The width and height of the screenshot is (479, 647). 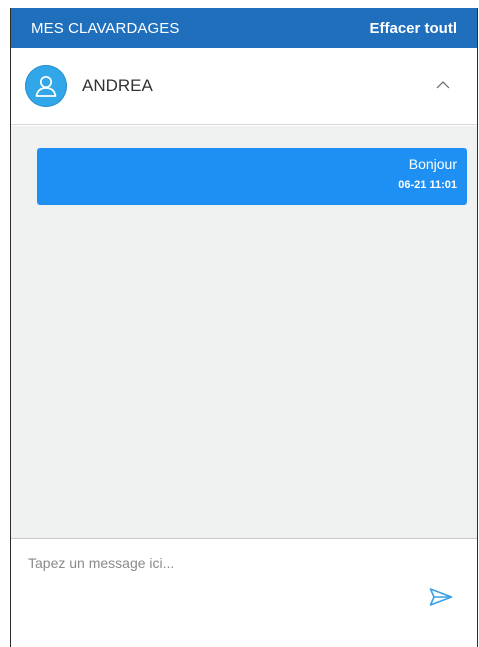 What do you see at coordinates (413, 28) in the screenshot?
I see `clear-all-button: Effacer toutl` at bounding box center [413, 28].